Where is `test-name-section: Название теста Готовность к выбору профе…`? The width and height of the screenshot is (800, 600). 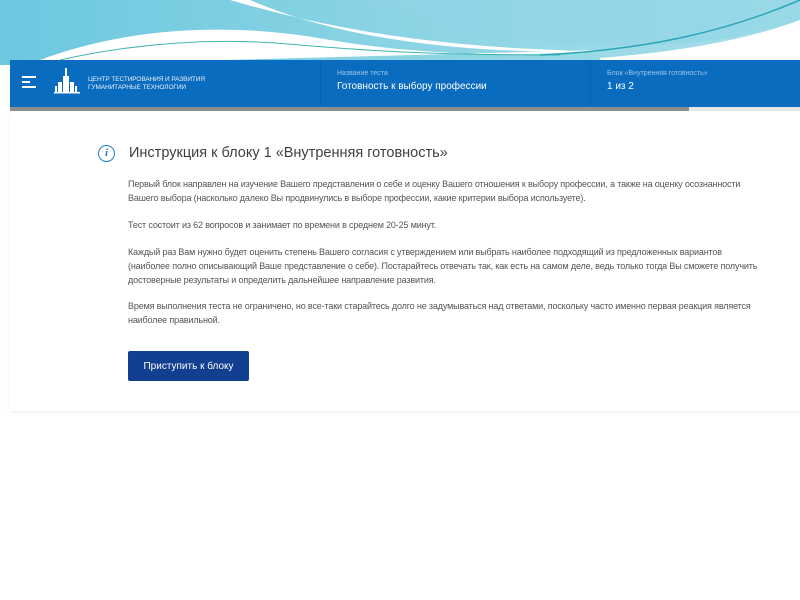 test-name-section: Название теста Готовность к выбору профе… is located at coordinates (455, 83).